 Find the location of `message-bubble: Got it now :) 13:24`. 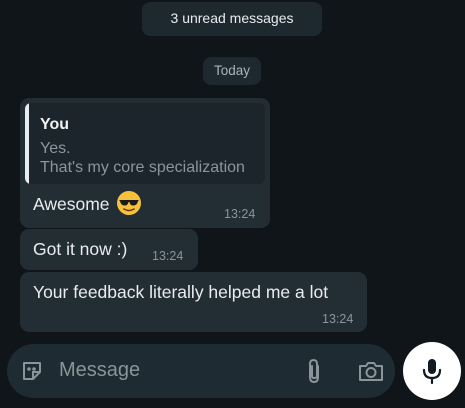

message-bubble: Got it now :) 13:24 is located at coordinates (109, 249).